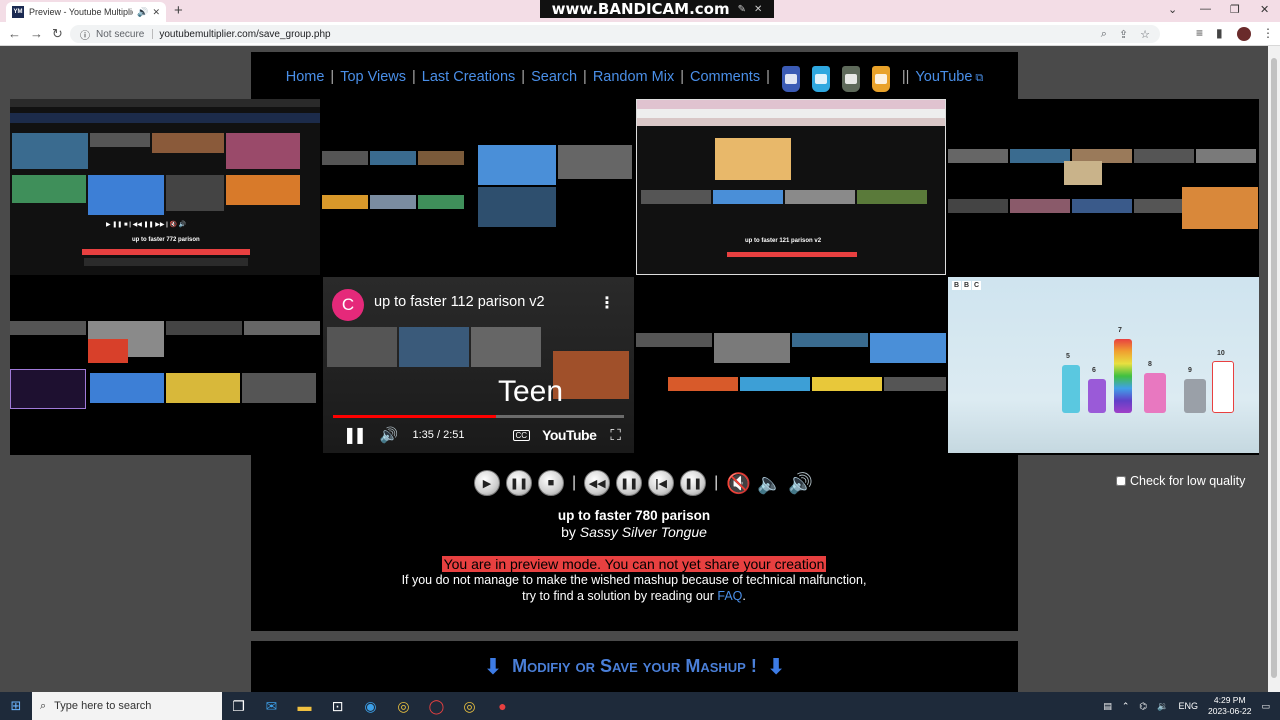  What do you see at coordinates (1219, 33) in the screenshot?
I see `side-panel-icon: ▮` at bounding box center [1219, 33].